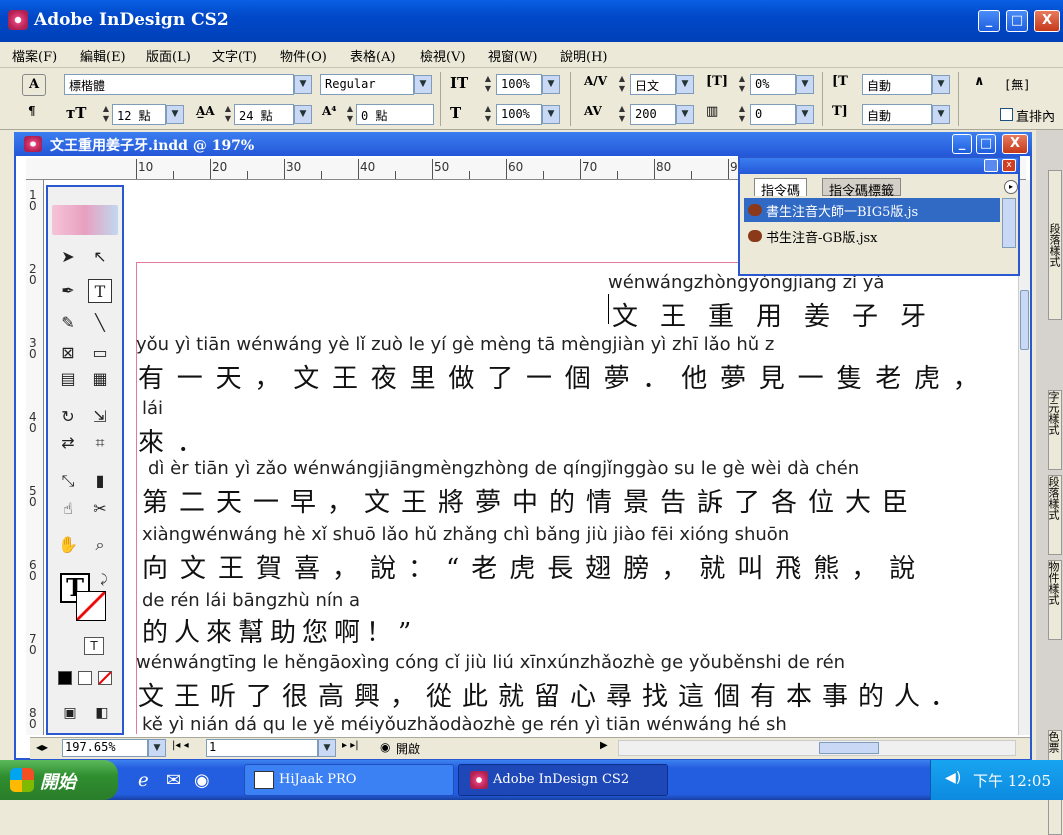 The image size is (1063, 835). I want to click on status-menu-icon: ▶, so click(604, 745).